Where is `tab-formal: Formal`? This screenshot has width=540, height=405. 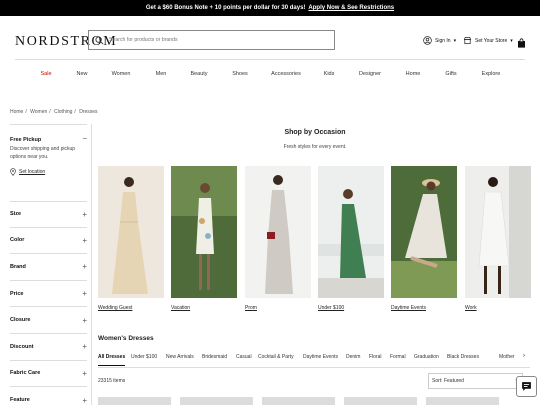 tab-formal: Formal is located at coordinates (398, 357).